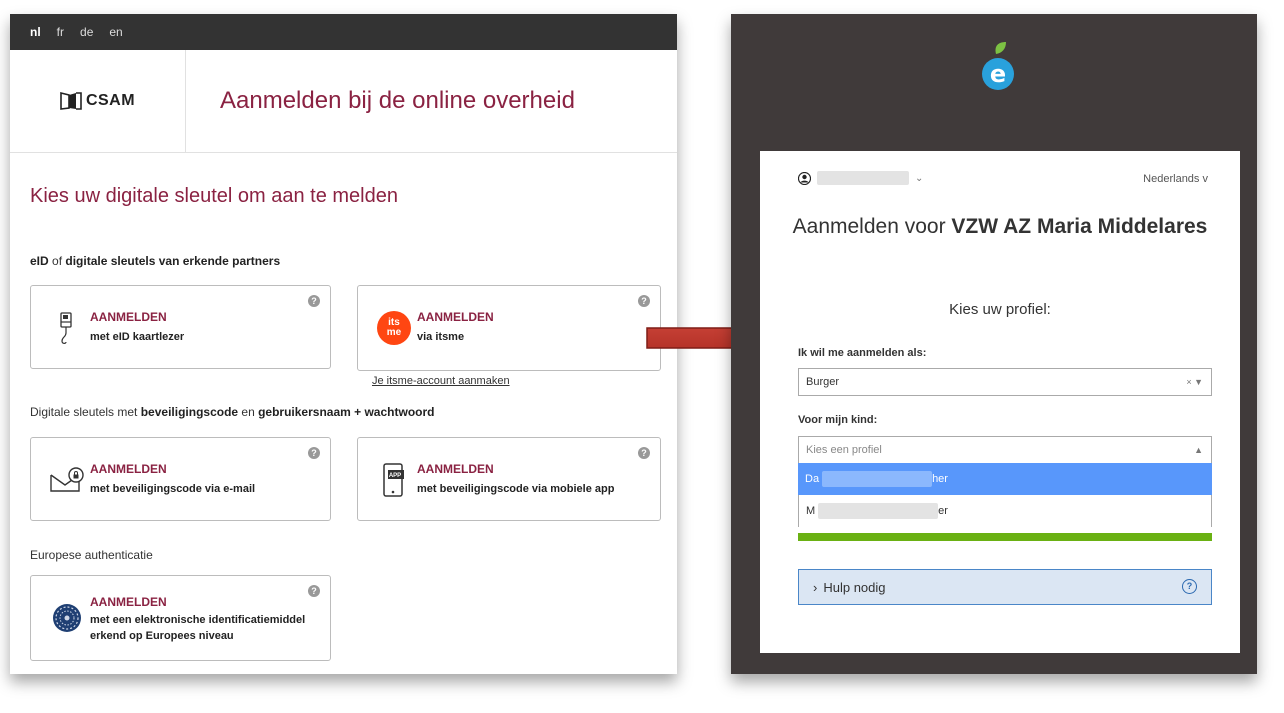 This screenshot has height=713, width=1284. What do you see at coordinates (248, 412) in the screenshot?
I see `group-label-sc-part3: en` at bounding box center [248, 412].